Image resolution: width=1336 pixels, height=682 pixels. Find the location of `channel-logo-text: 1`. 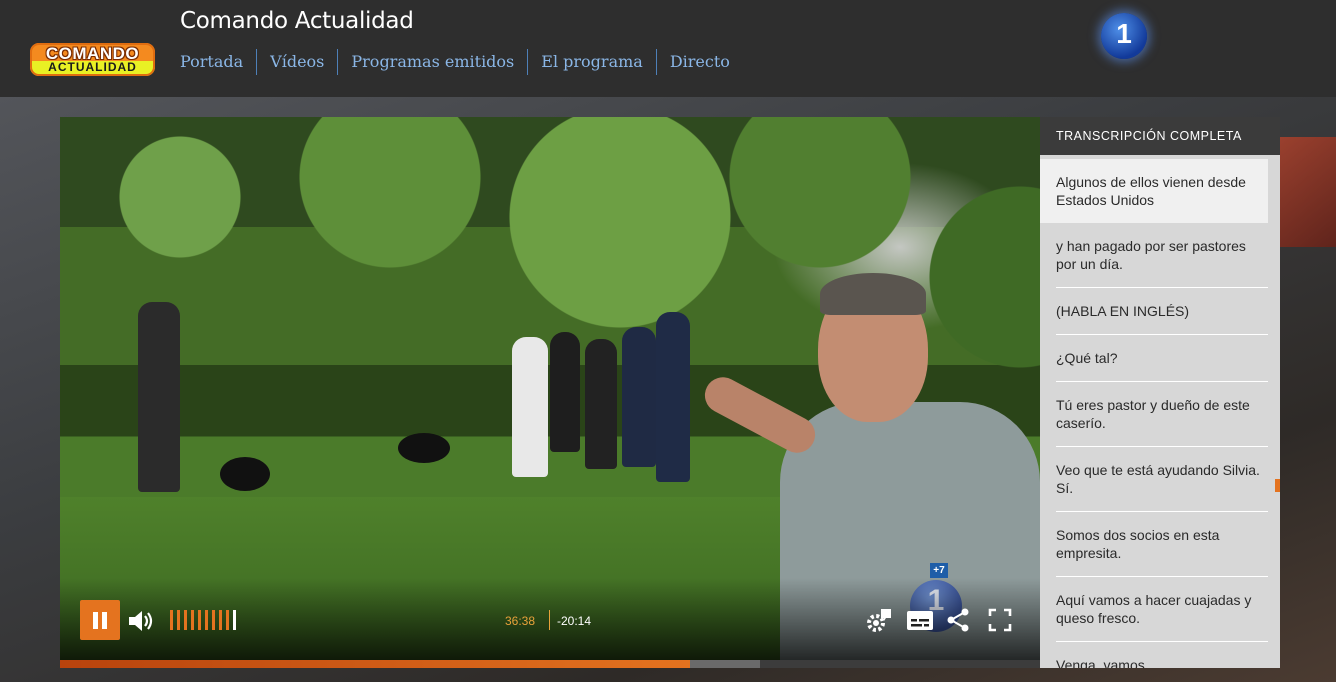

channel-logo-text: 1 is located at coordinates (1124, 33).